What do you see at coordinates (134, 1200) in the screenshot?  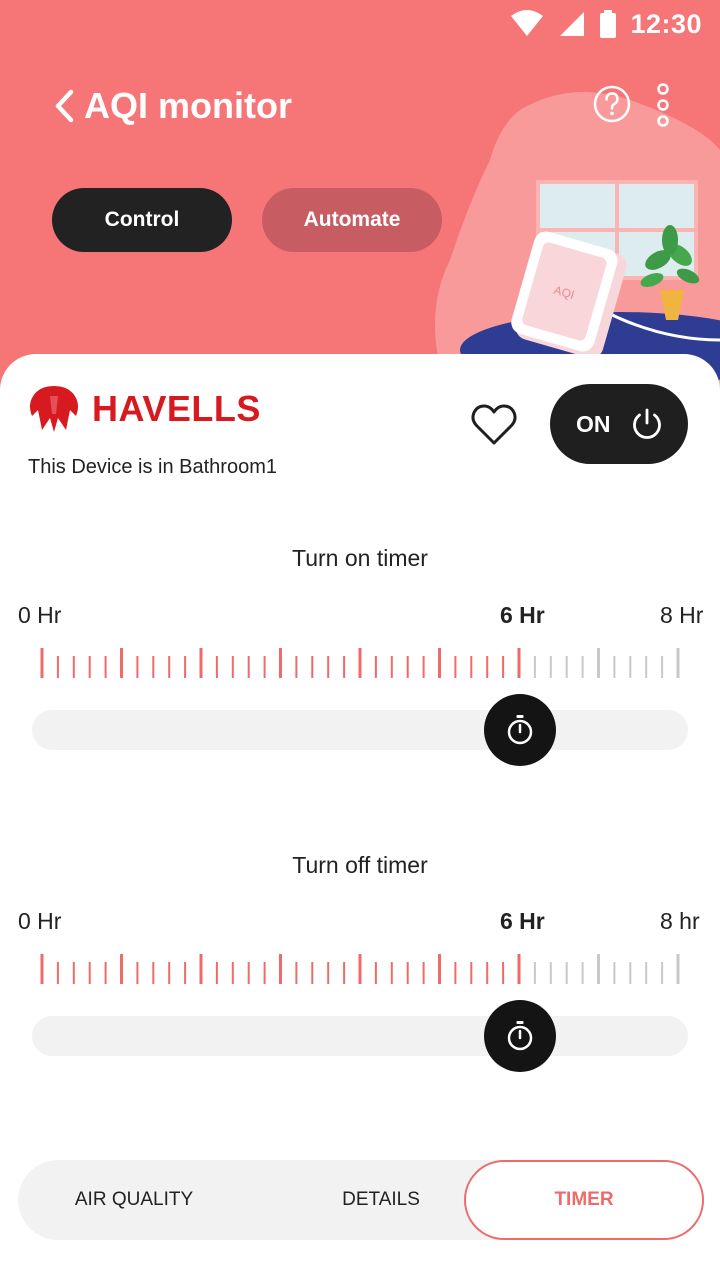 I see `tab-air-quality: AIR QUALITY` at bounding box center [134, 1200].